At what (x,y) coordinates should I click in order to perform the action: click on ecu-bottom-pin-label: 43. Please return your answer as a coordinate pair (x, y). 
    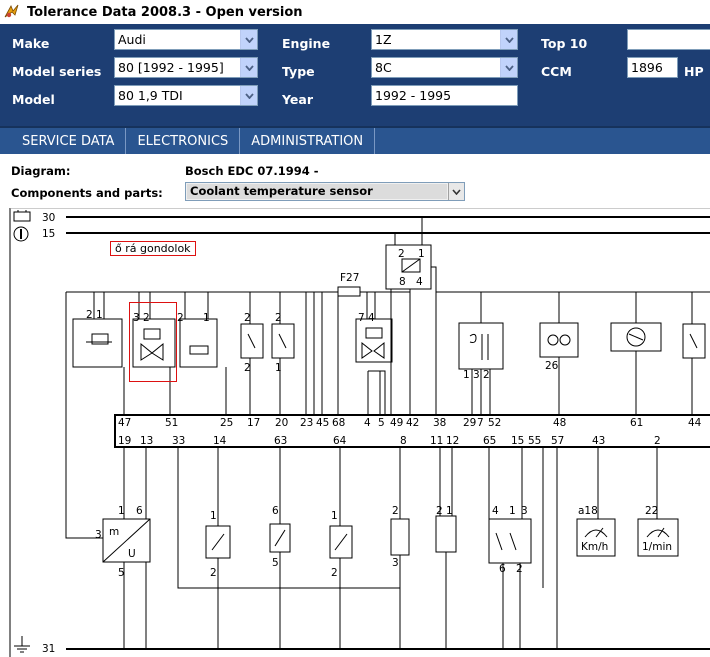
    Looking at the image, I should click on (598, 441).